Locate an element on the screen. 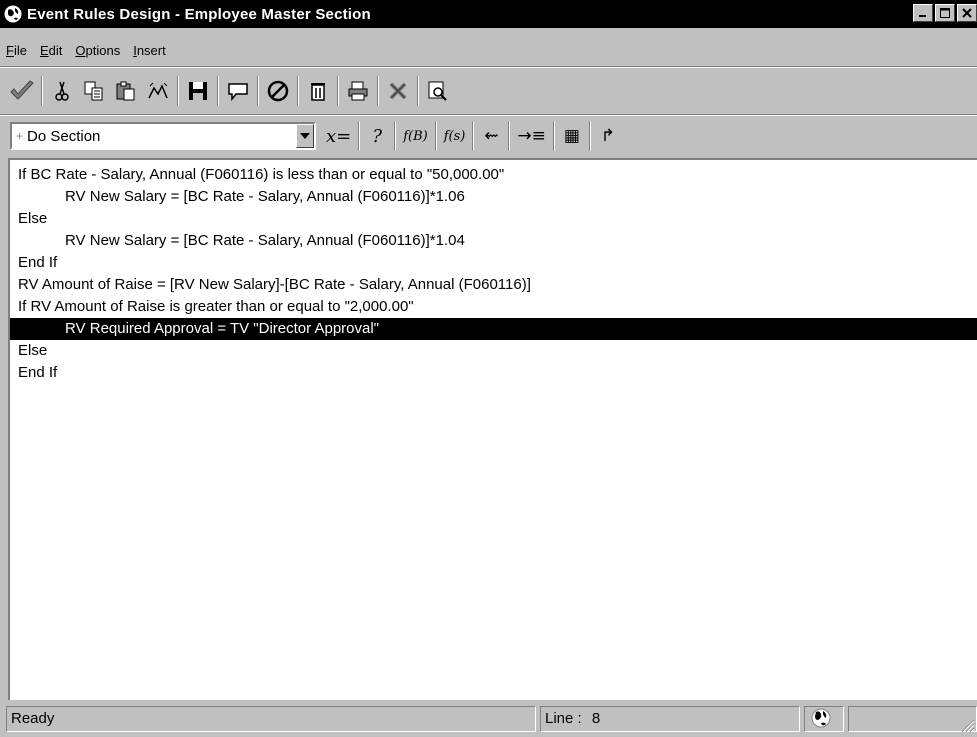 The width and height of the screenshot is (977, 737). cut-icon is located at coordinates (62, 91).